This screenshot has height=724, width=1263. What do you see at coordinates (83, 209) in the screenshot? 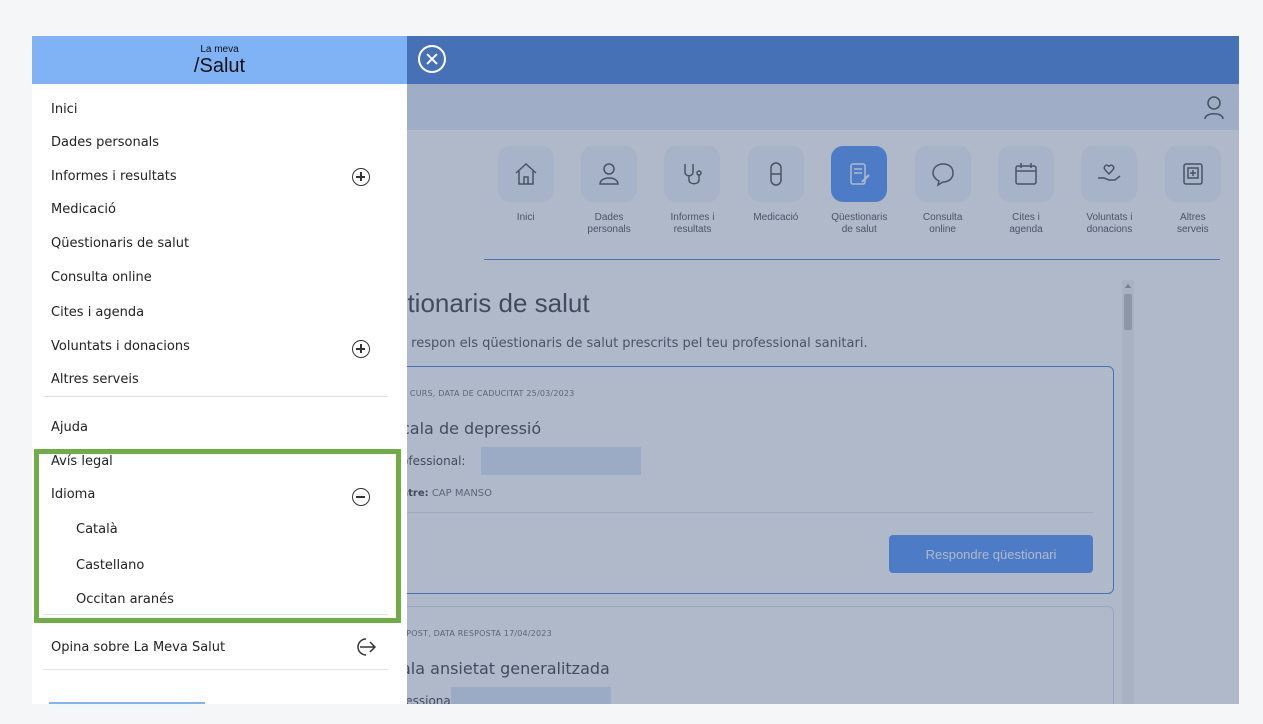
I see `menu-item-medicacio: Medicació` at bounding box center [83, 209].